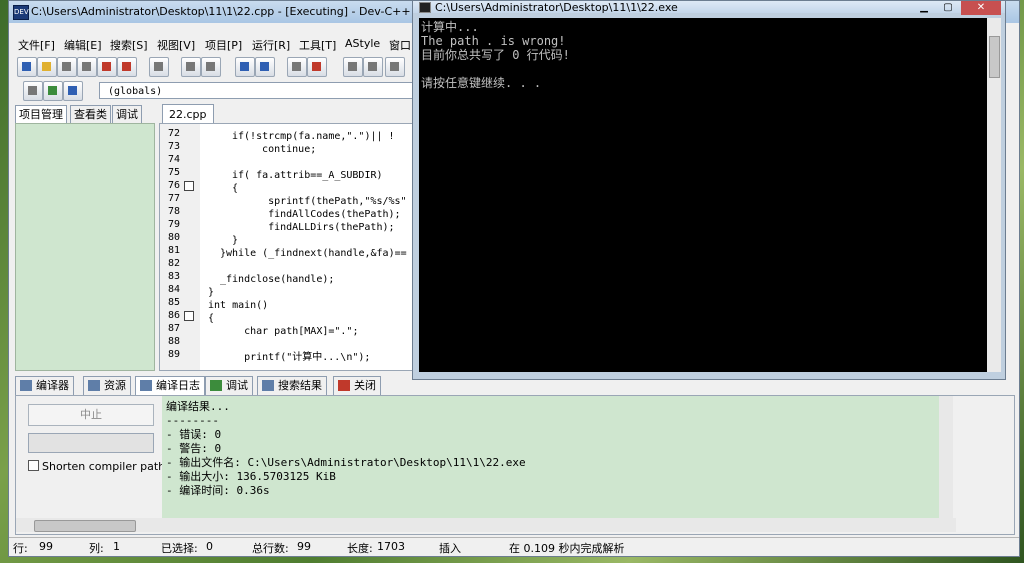 This screenshot has width=1024, height=563. What do you see at coordinates (245, 67) in the screenshot?
I see `find-icon` at bounding box center [245, 67].